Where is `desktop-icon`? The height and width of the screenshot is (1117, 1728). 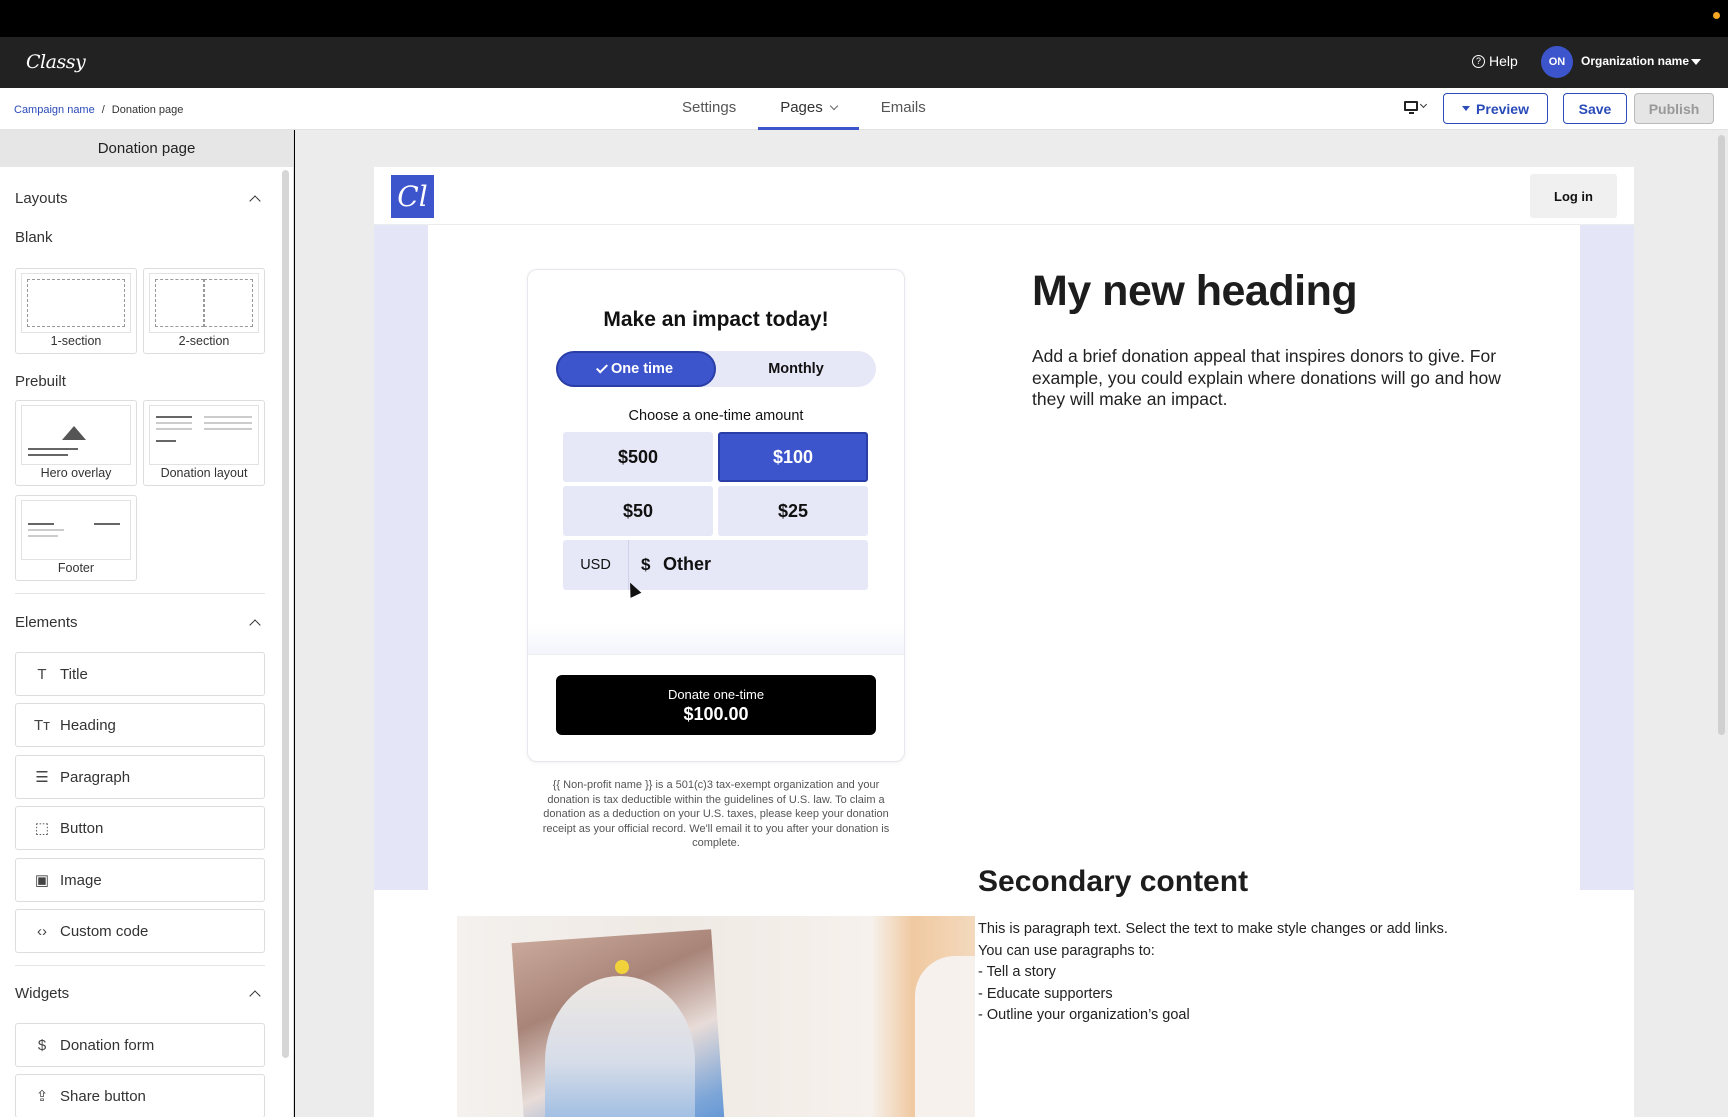 desktop-icon is located at coordinates (1411, 107).